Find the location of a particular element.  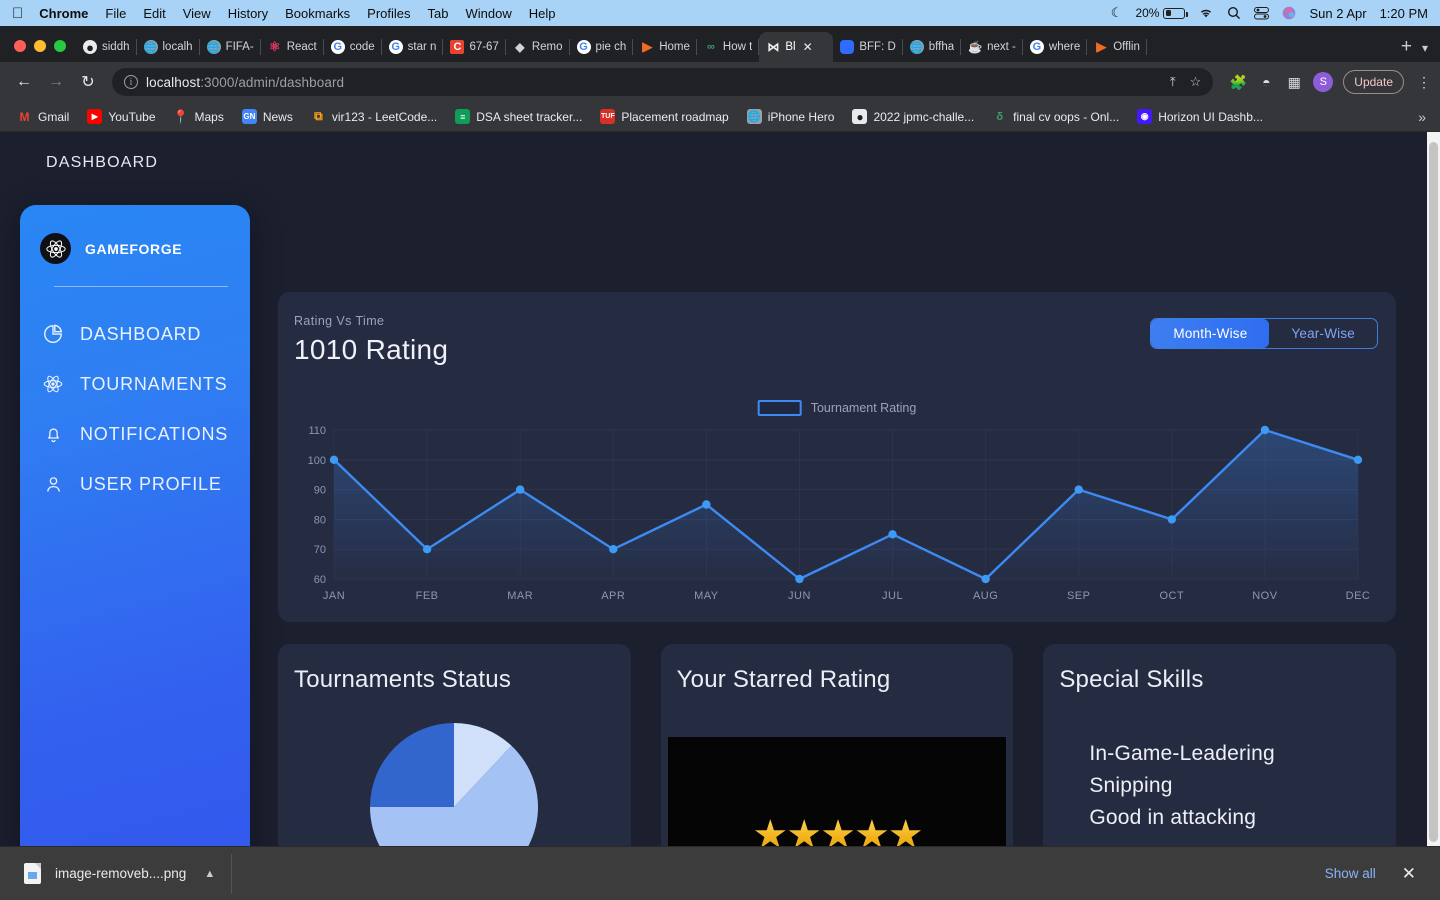

page-scrollbar is located at coordinates (1433, 516).